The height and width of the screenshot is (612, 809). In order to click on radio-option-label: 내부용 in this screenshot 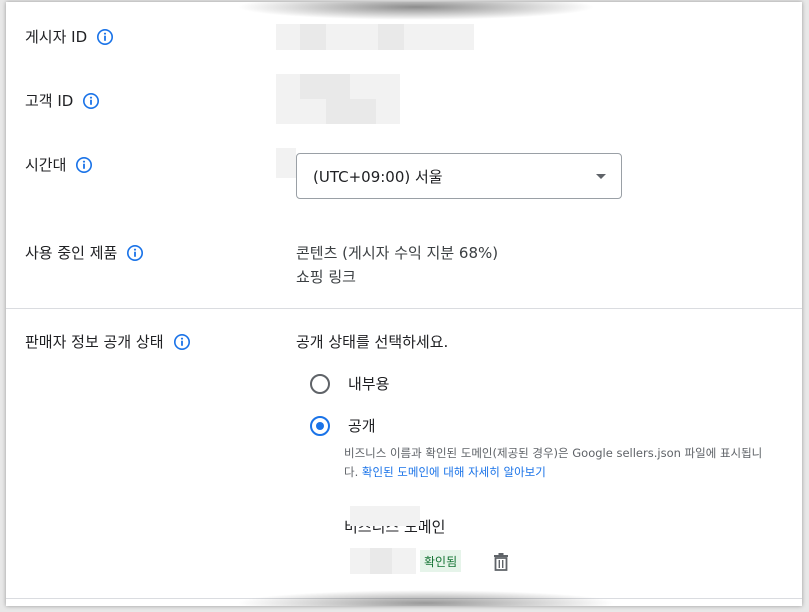, I will do `click(369, 384)`.